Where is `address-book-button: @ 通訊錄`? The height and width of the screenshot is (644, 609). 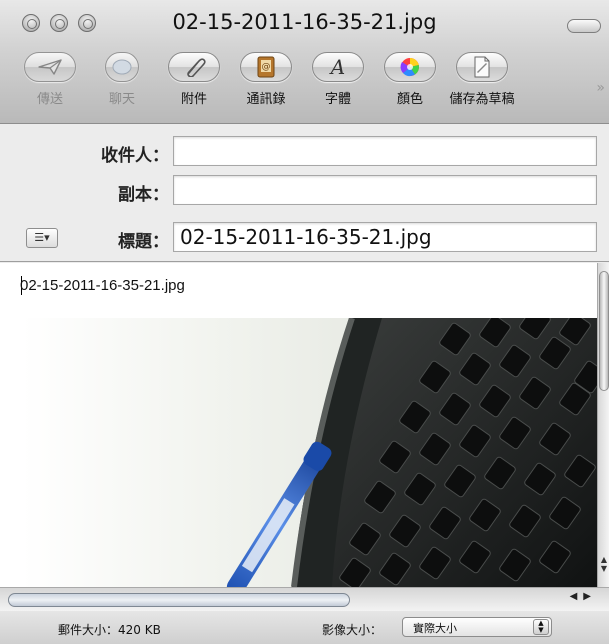 address-book-button: @ 通訊錄 is located at coordinates (266, 86).